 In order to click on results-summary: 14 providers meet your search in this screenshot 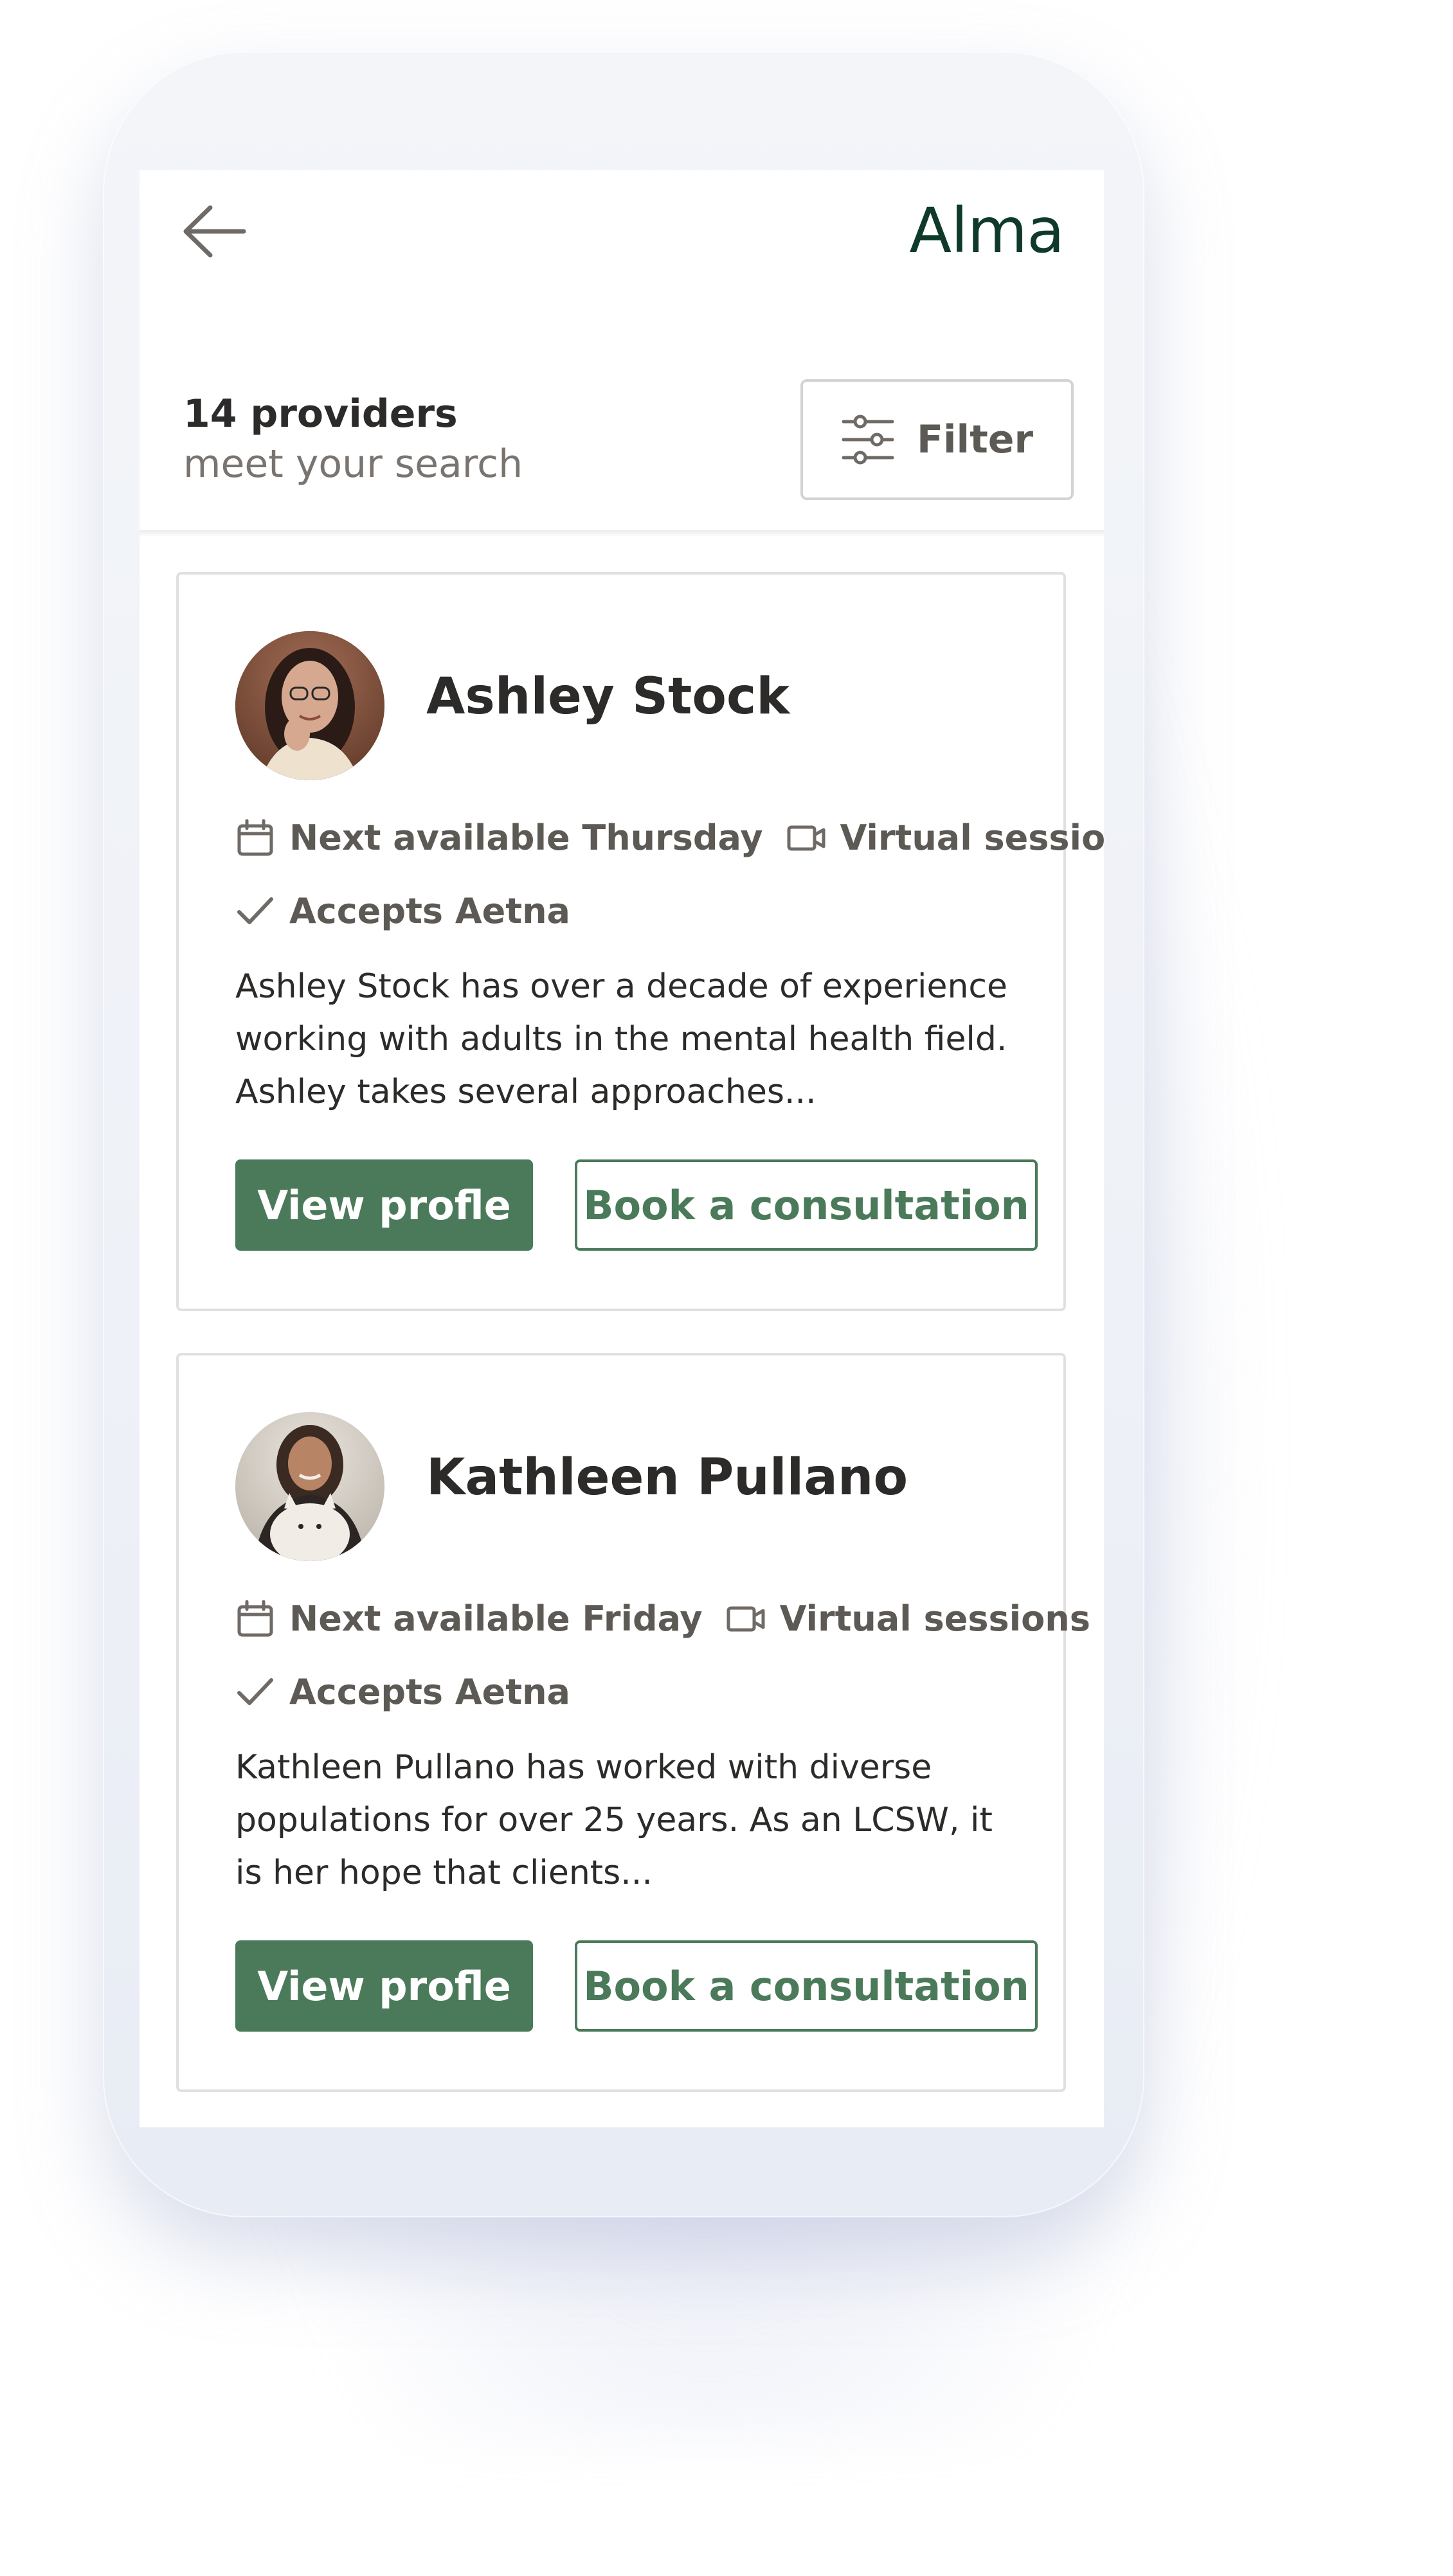, I will do `click(353, 441)`.